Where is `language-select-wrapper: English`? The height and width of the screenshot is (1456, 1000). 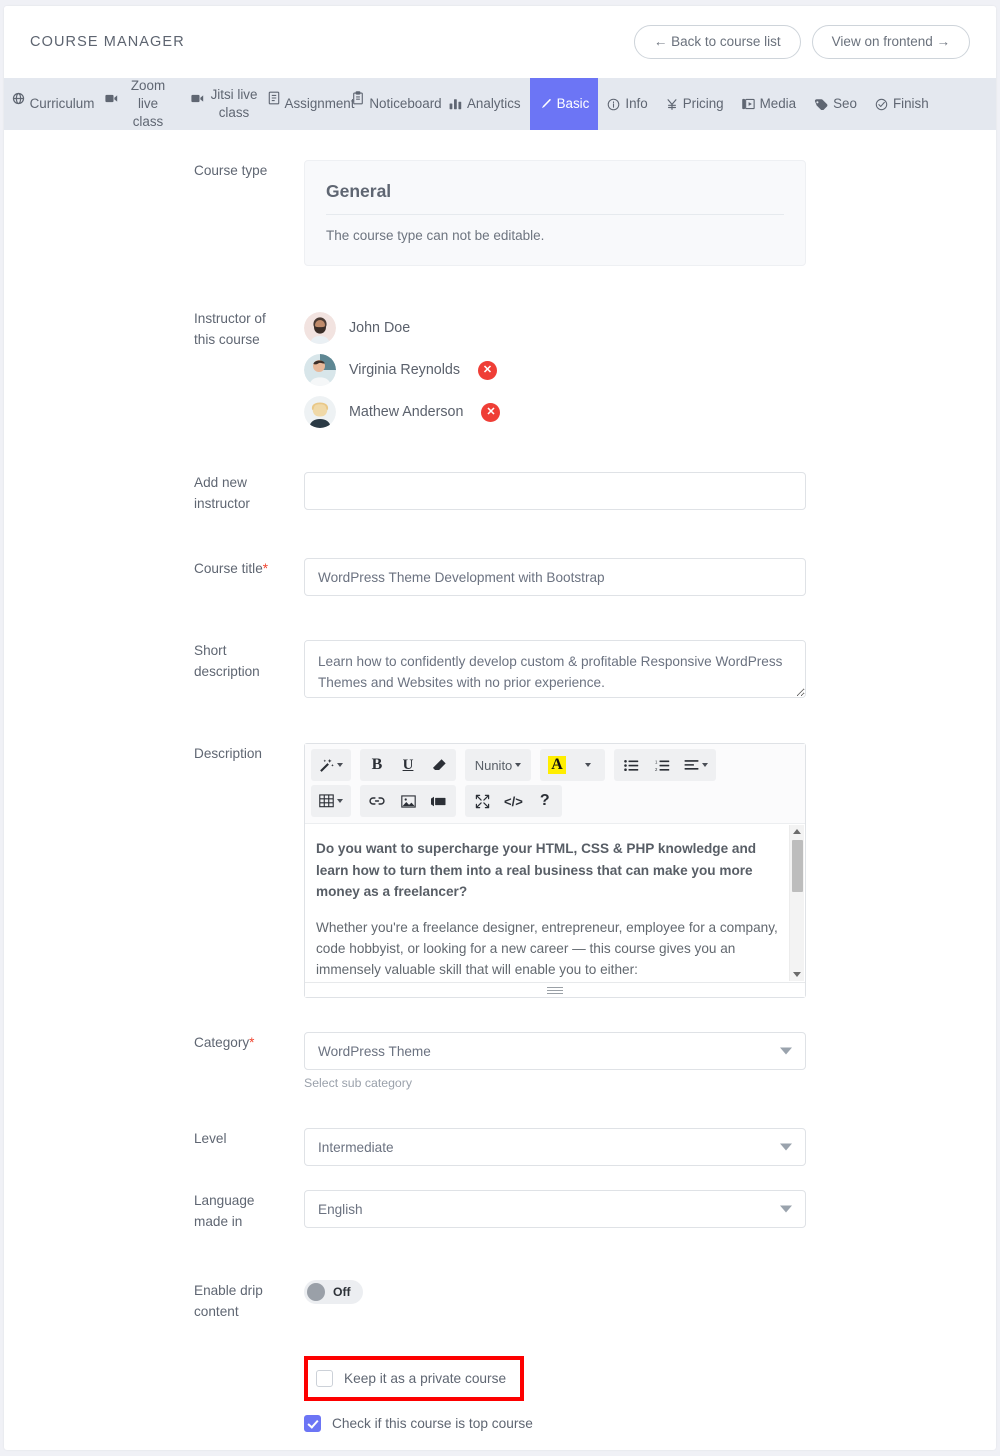
language-select-wrapper: English is located at coordinates (555, 1209).